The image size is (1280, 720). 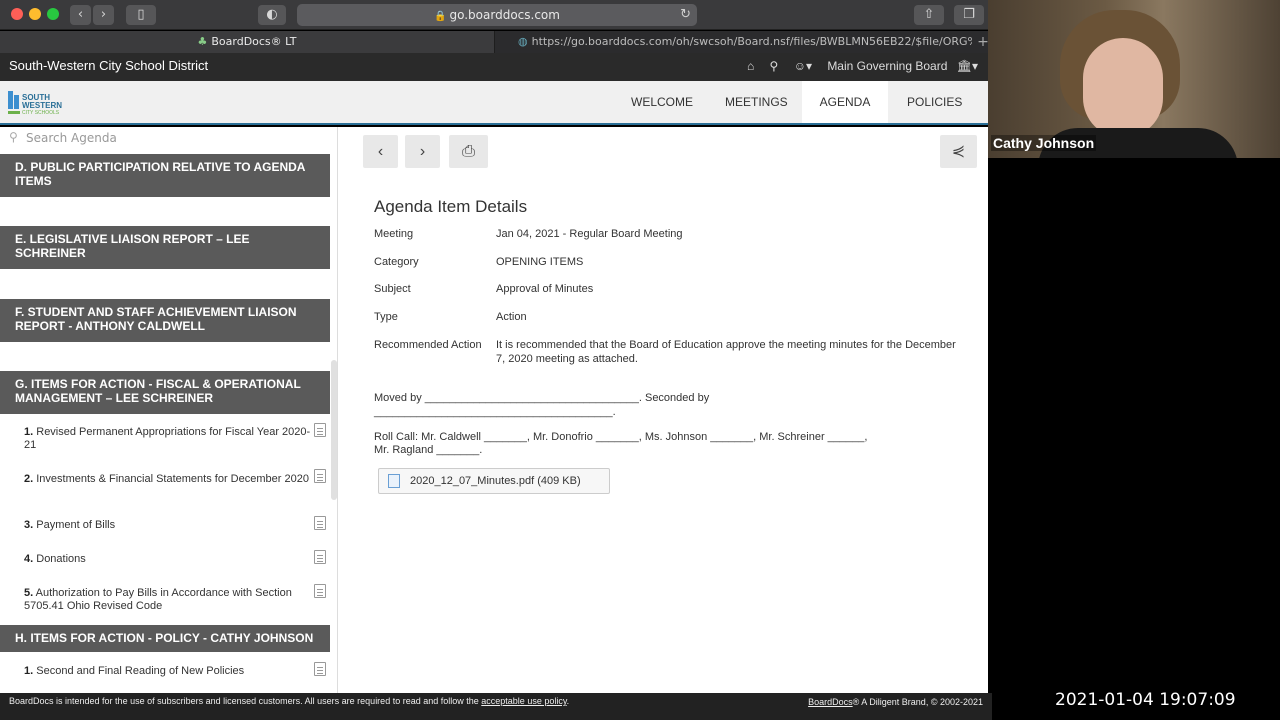 I want to click on district-logo: SOUTH WESTERN CITY SCHOOLS, so click(x=41, y=103).